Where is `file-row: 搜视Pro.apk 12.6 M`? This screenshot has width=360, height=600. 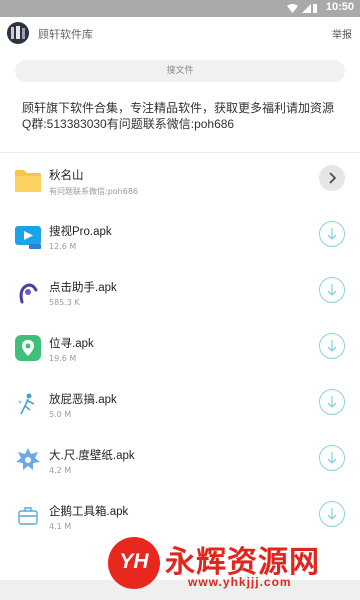 file-row: 搜视Pro.apk 12.6 M is located at coordinates (180, 236).